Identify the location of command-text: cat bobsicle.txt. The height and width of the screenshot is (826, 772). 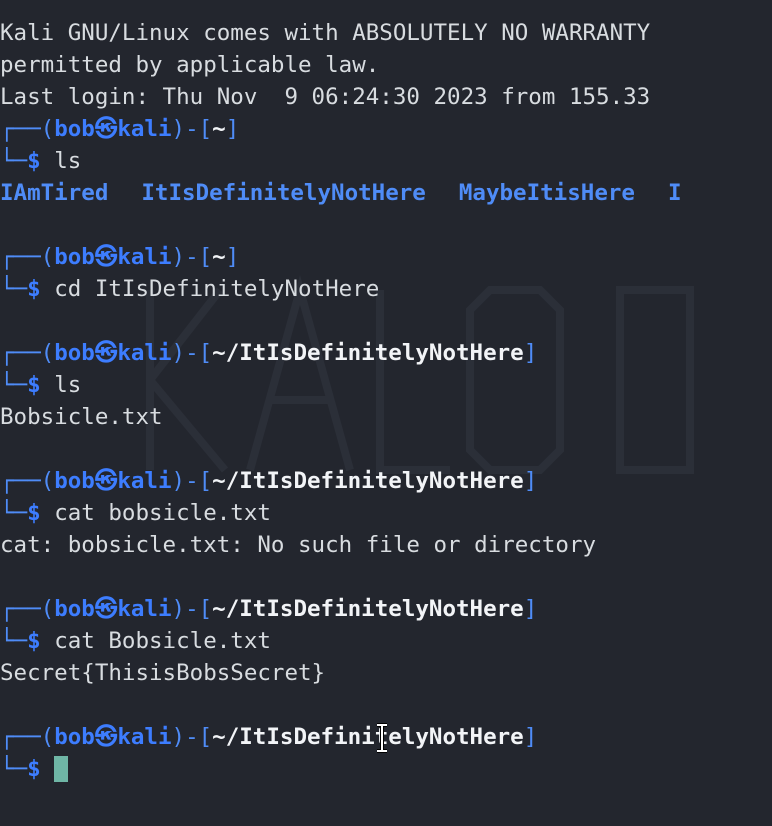
(162, 513).